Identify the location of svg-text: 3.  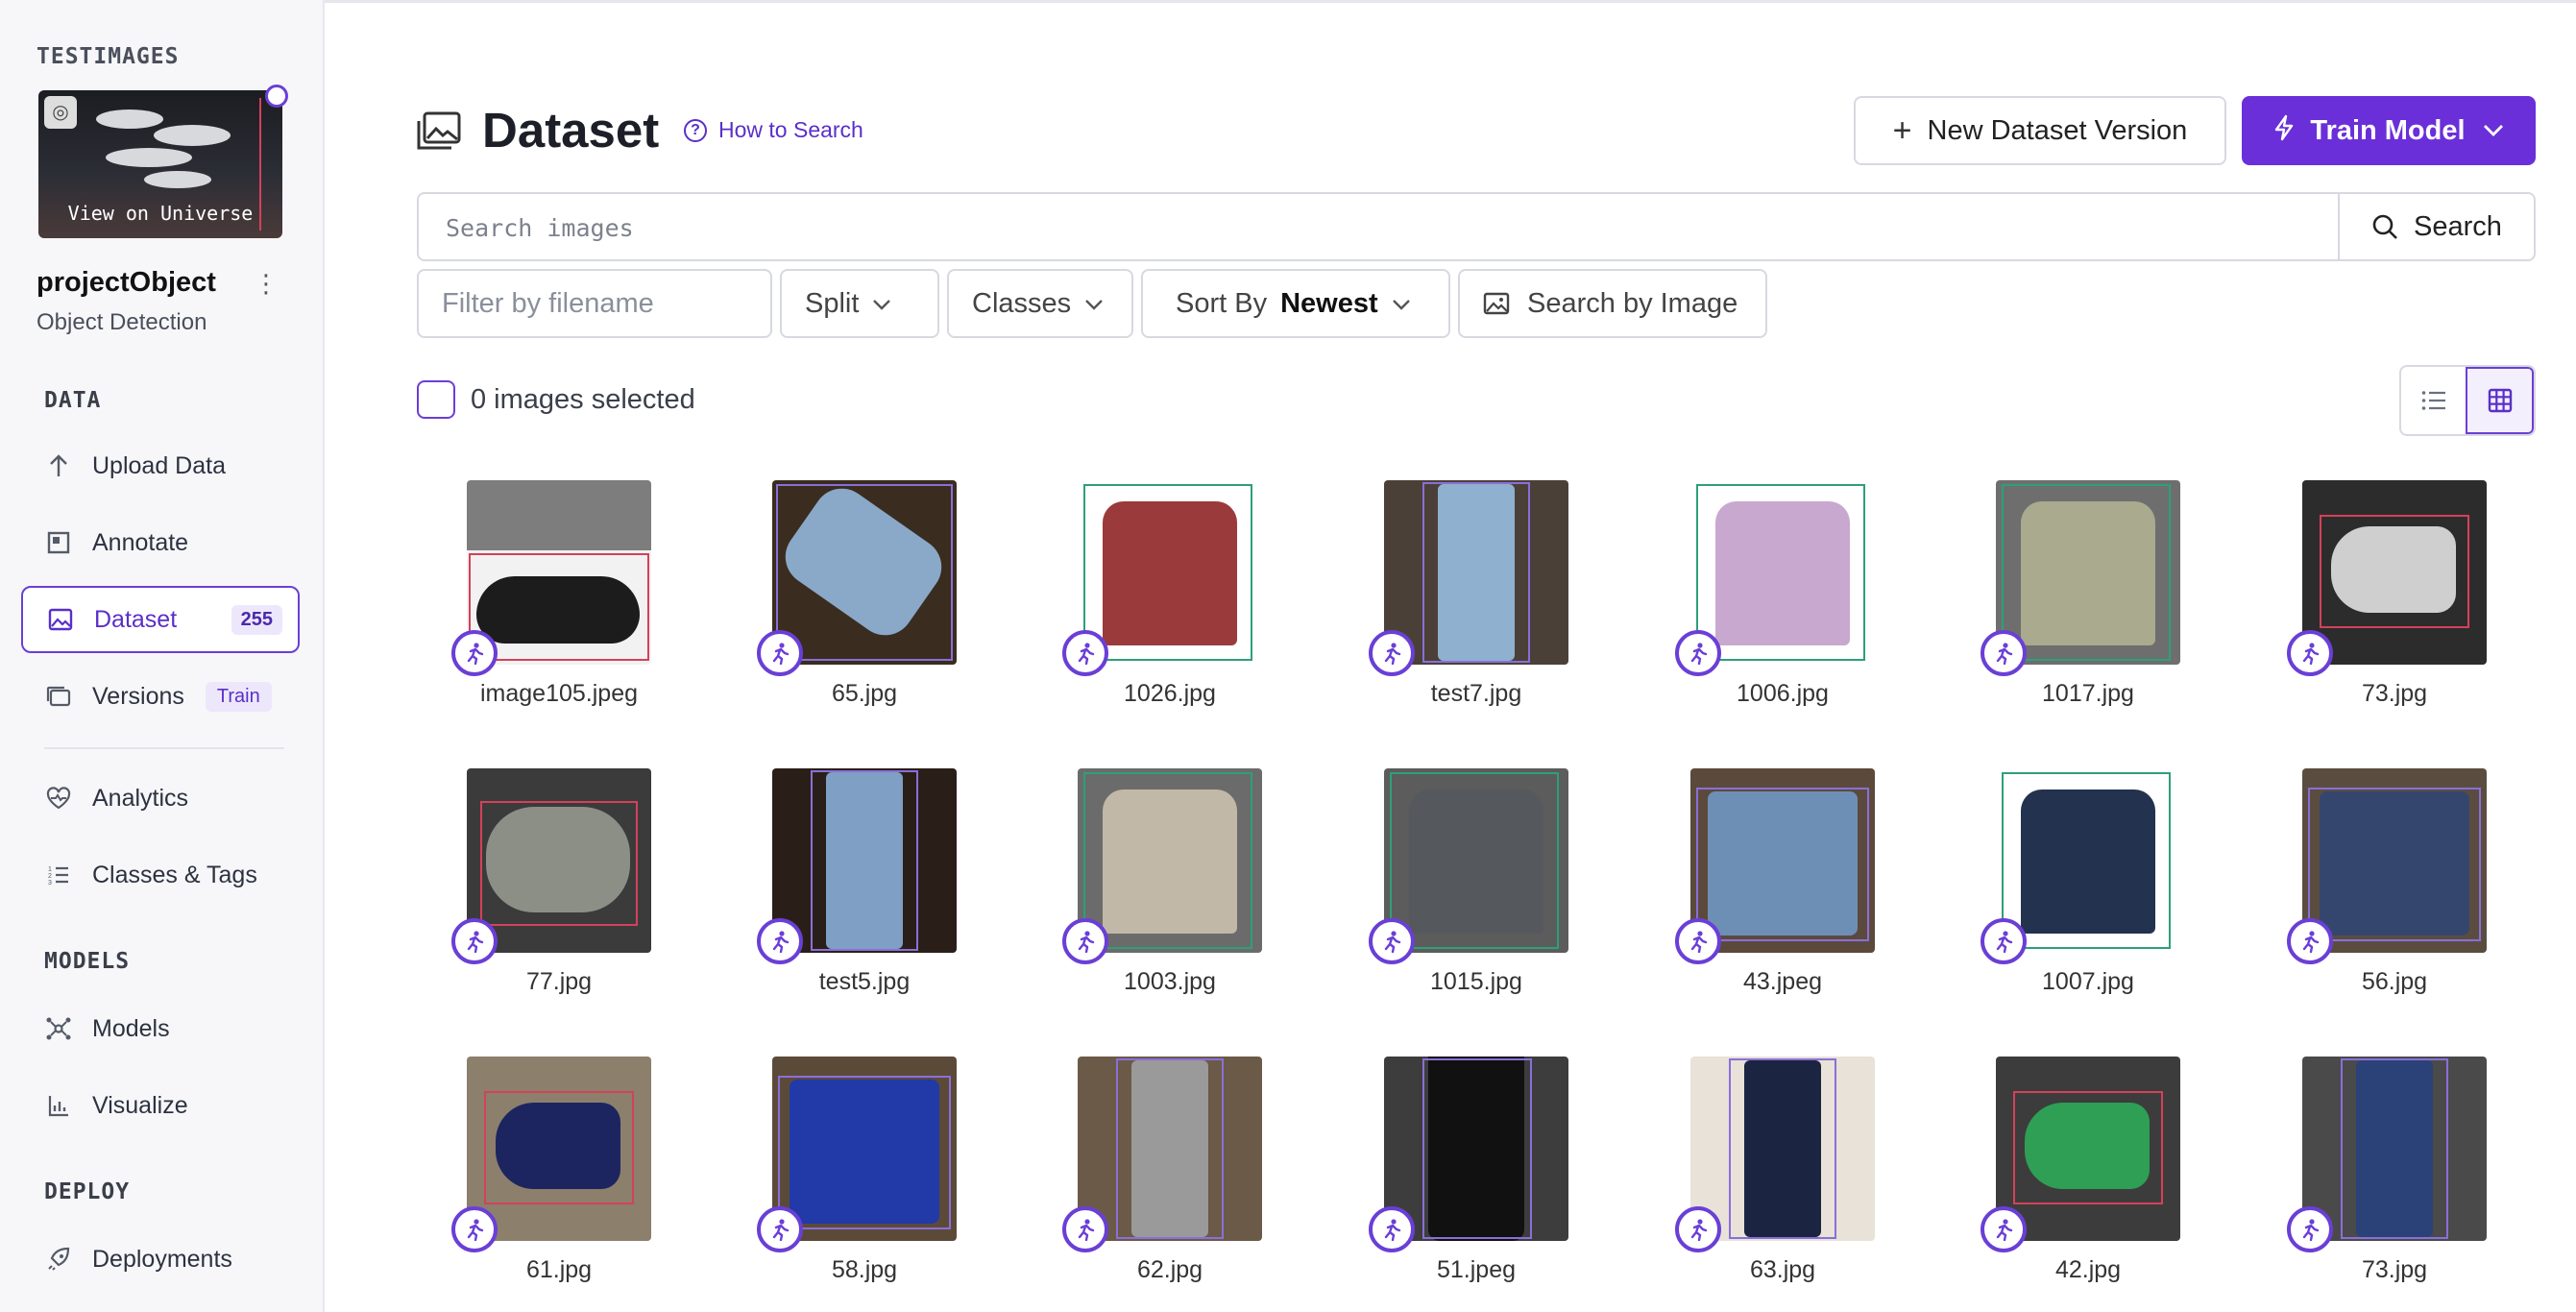
(50, 884).